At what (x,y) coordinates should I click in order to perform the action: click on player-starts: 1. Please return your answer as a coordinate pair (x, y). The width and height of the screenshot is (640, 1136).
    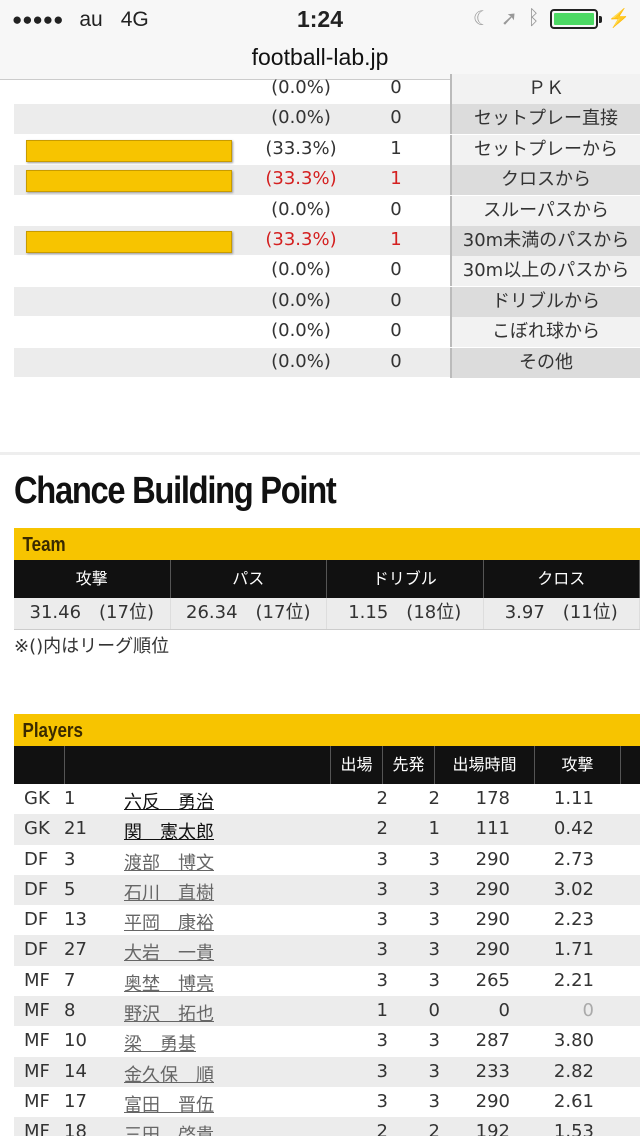
    Looking at the image, I should click on (434, 829).